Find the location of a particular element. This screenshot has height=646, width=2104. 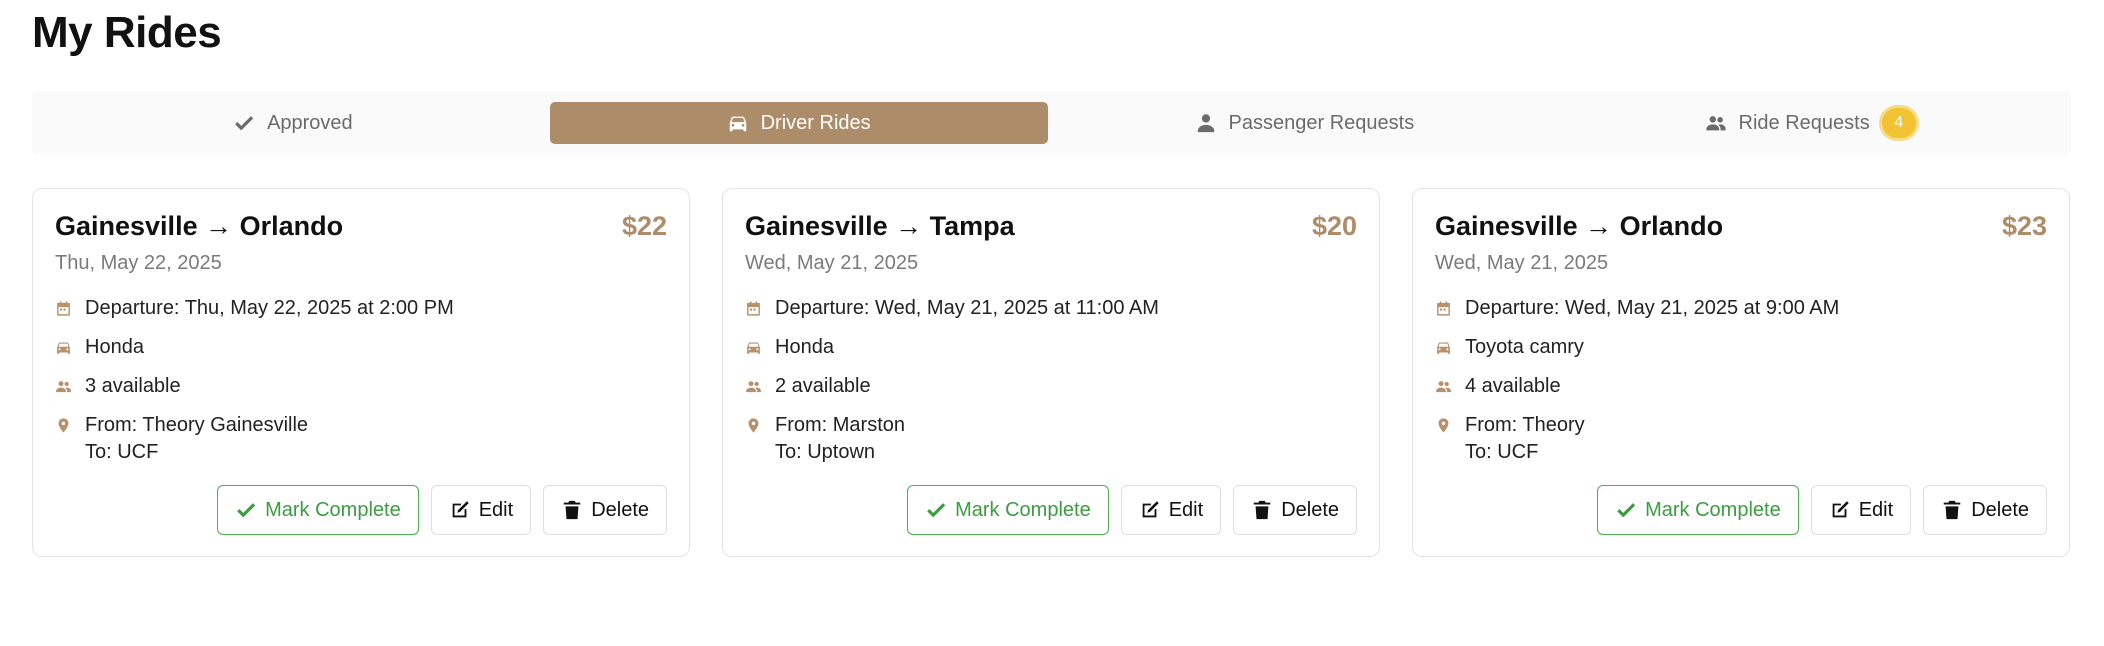

departure-row: Departure: Thu, May 22, 2025 at 2:00 PM is located at coordinates (361, 308).